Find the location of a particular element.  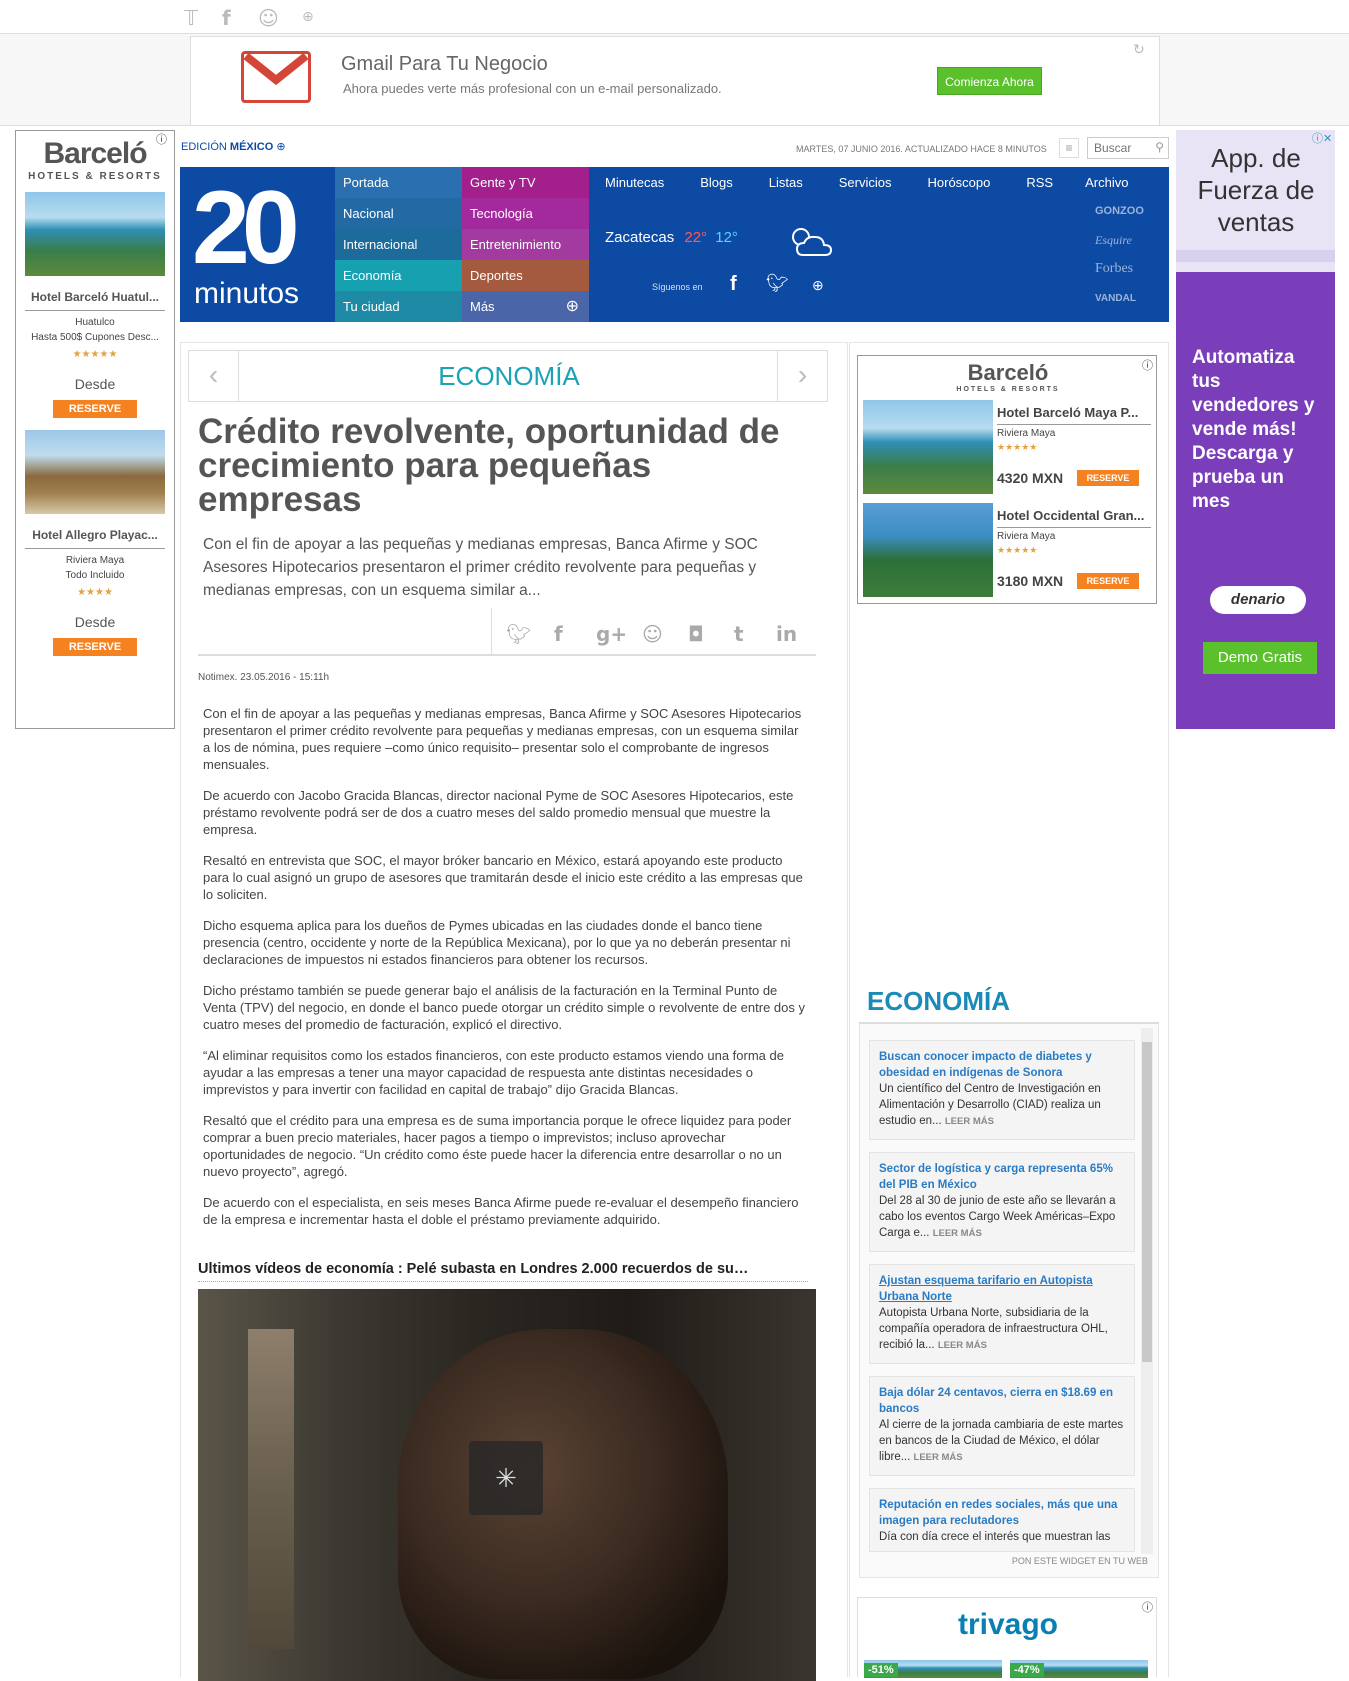

nav-listas: Listas is located at coordinates (786, 182).